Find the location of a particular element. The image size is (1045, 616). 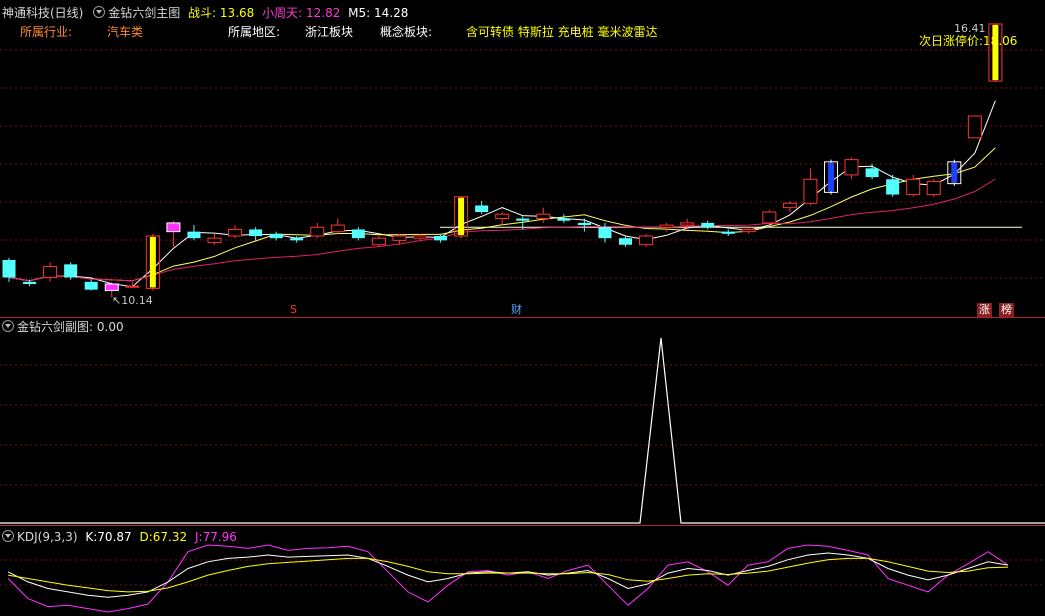

kdj-d-value: 67.32 is located at coordinates (170, 537).